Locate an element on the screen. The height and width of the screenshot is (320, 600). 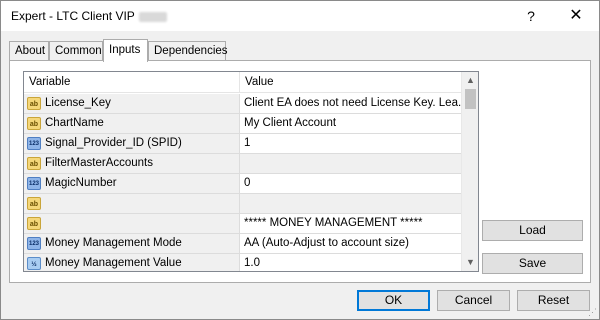
variable-name: Money Management Value is located at coordinates (113, 263).